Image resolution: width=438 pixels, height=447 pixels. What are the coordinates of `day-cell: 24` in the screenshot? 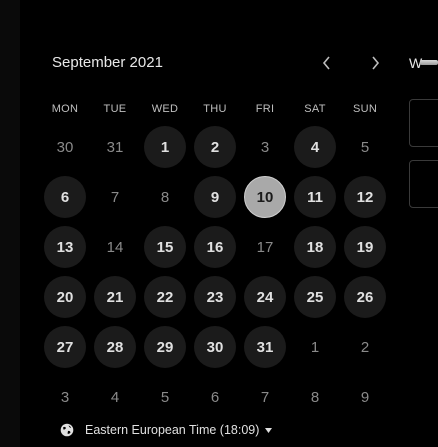 It's located at (265, 297).